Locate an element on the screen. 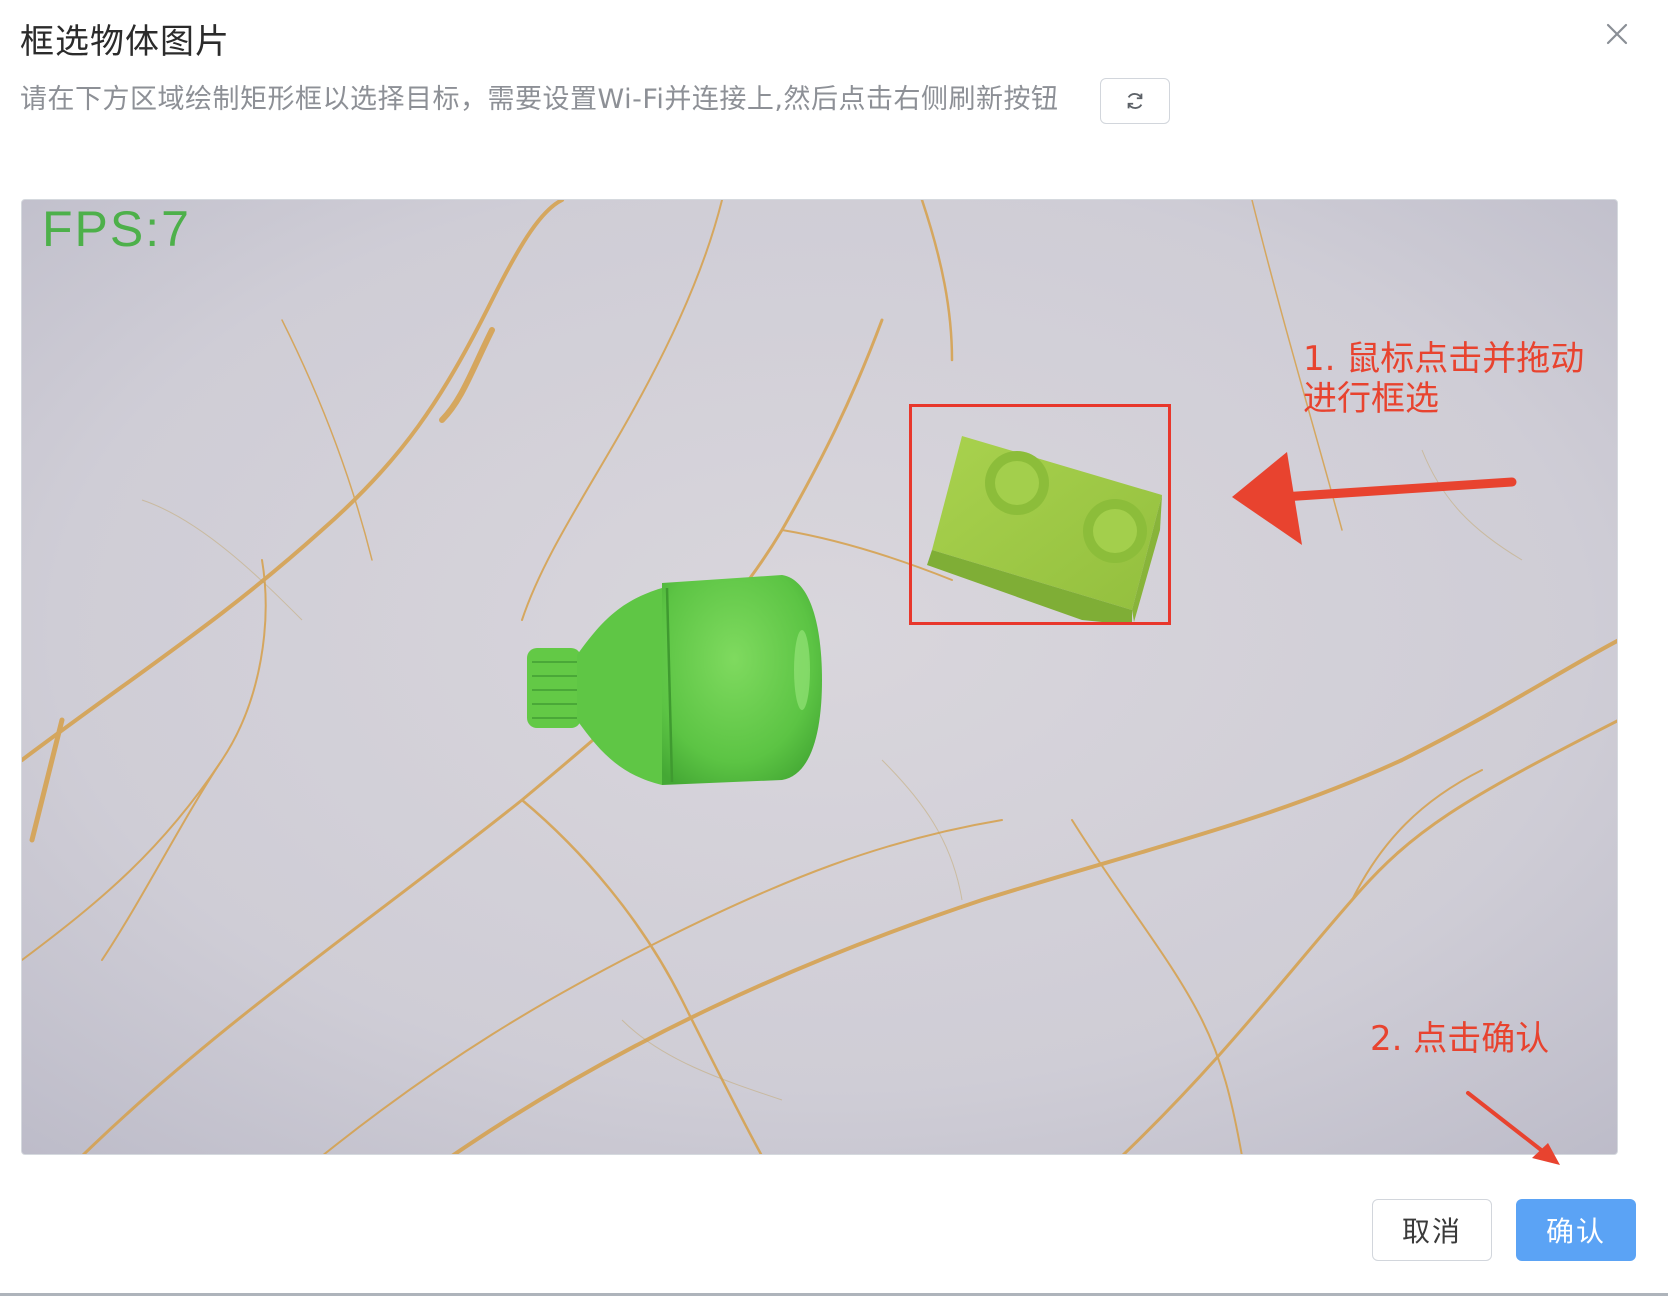  annotation-step-1-line1: 1. 鼠标点击并拖动 is located at coordinates (1444, 359).